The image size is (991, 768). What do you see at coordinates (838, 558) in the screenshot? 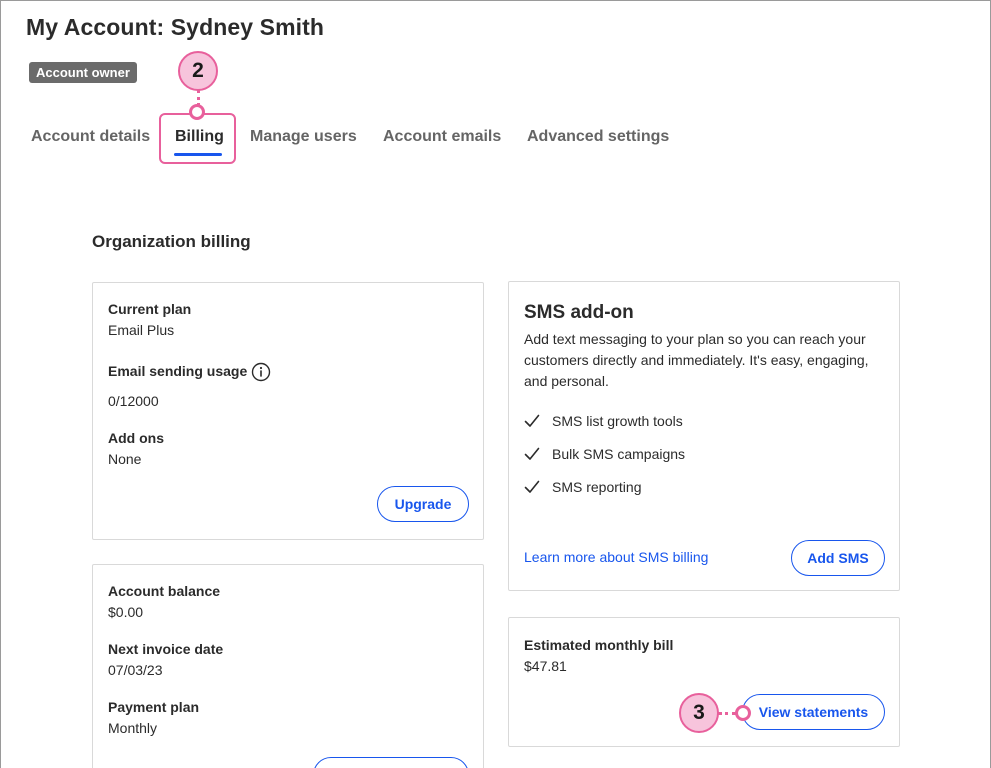
I see `add-sms-button: Add SMS` at bounding box center [838, 558].